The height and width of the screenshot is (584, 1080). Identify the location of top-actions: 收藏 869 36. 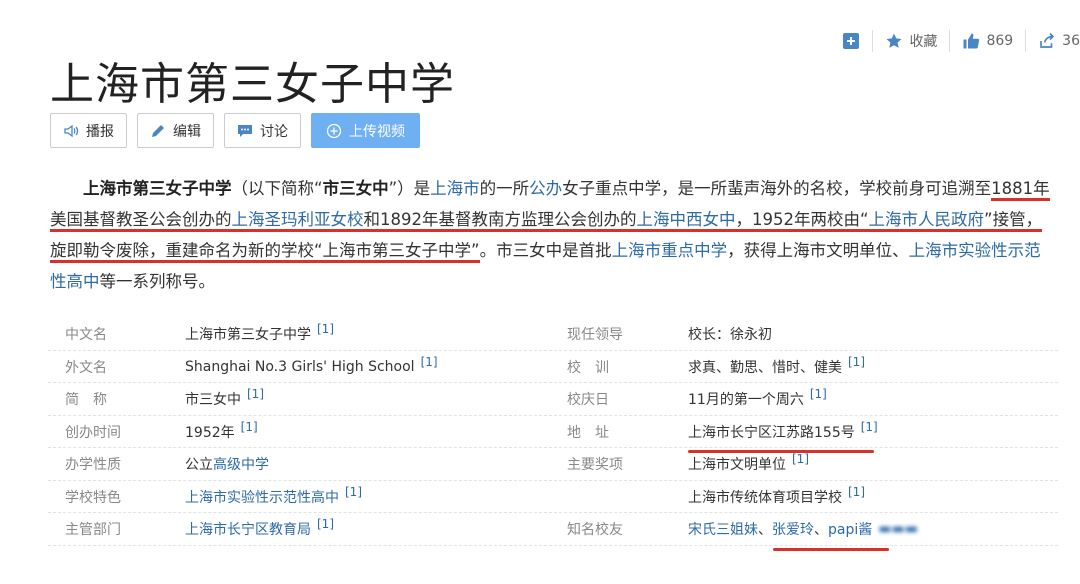
(961, 41).